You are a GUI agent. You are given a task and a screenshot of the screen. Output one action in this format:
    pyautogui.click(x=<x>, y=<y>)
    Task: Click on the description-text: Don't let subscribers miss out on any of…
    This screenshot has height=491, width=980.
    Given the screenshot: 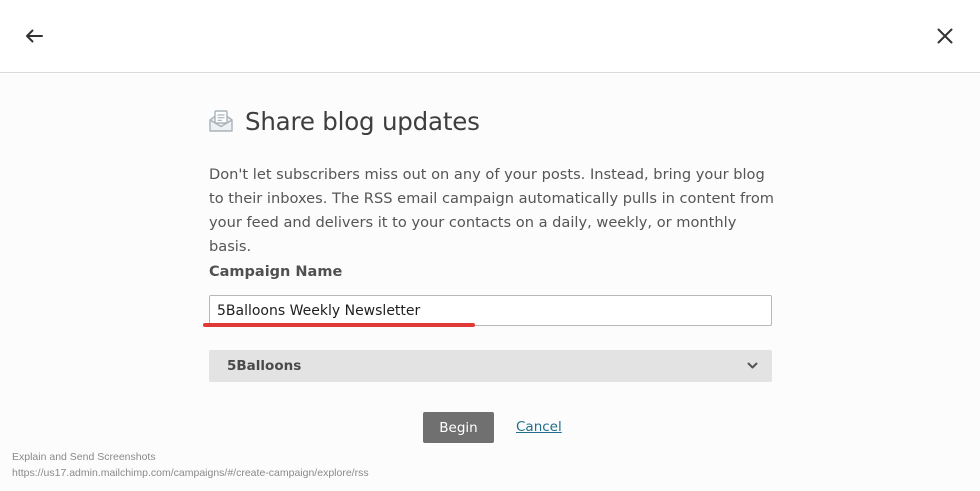 What is the action you would take?
    pyautogui.click(x=492, y=210)
    